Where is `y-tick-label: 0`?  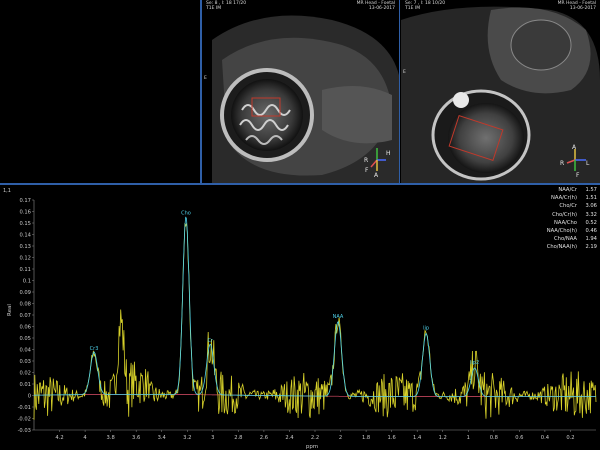 y-tick-label: 0 is located at coordinates (29, 396).